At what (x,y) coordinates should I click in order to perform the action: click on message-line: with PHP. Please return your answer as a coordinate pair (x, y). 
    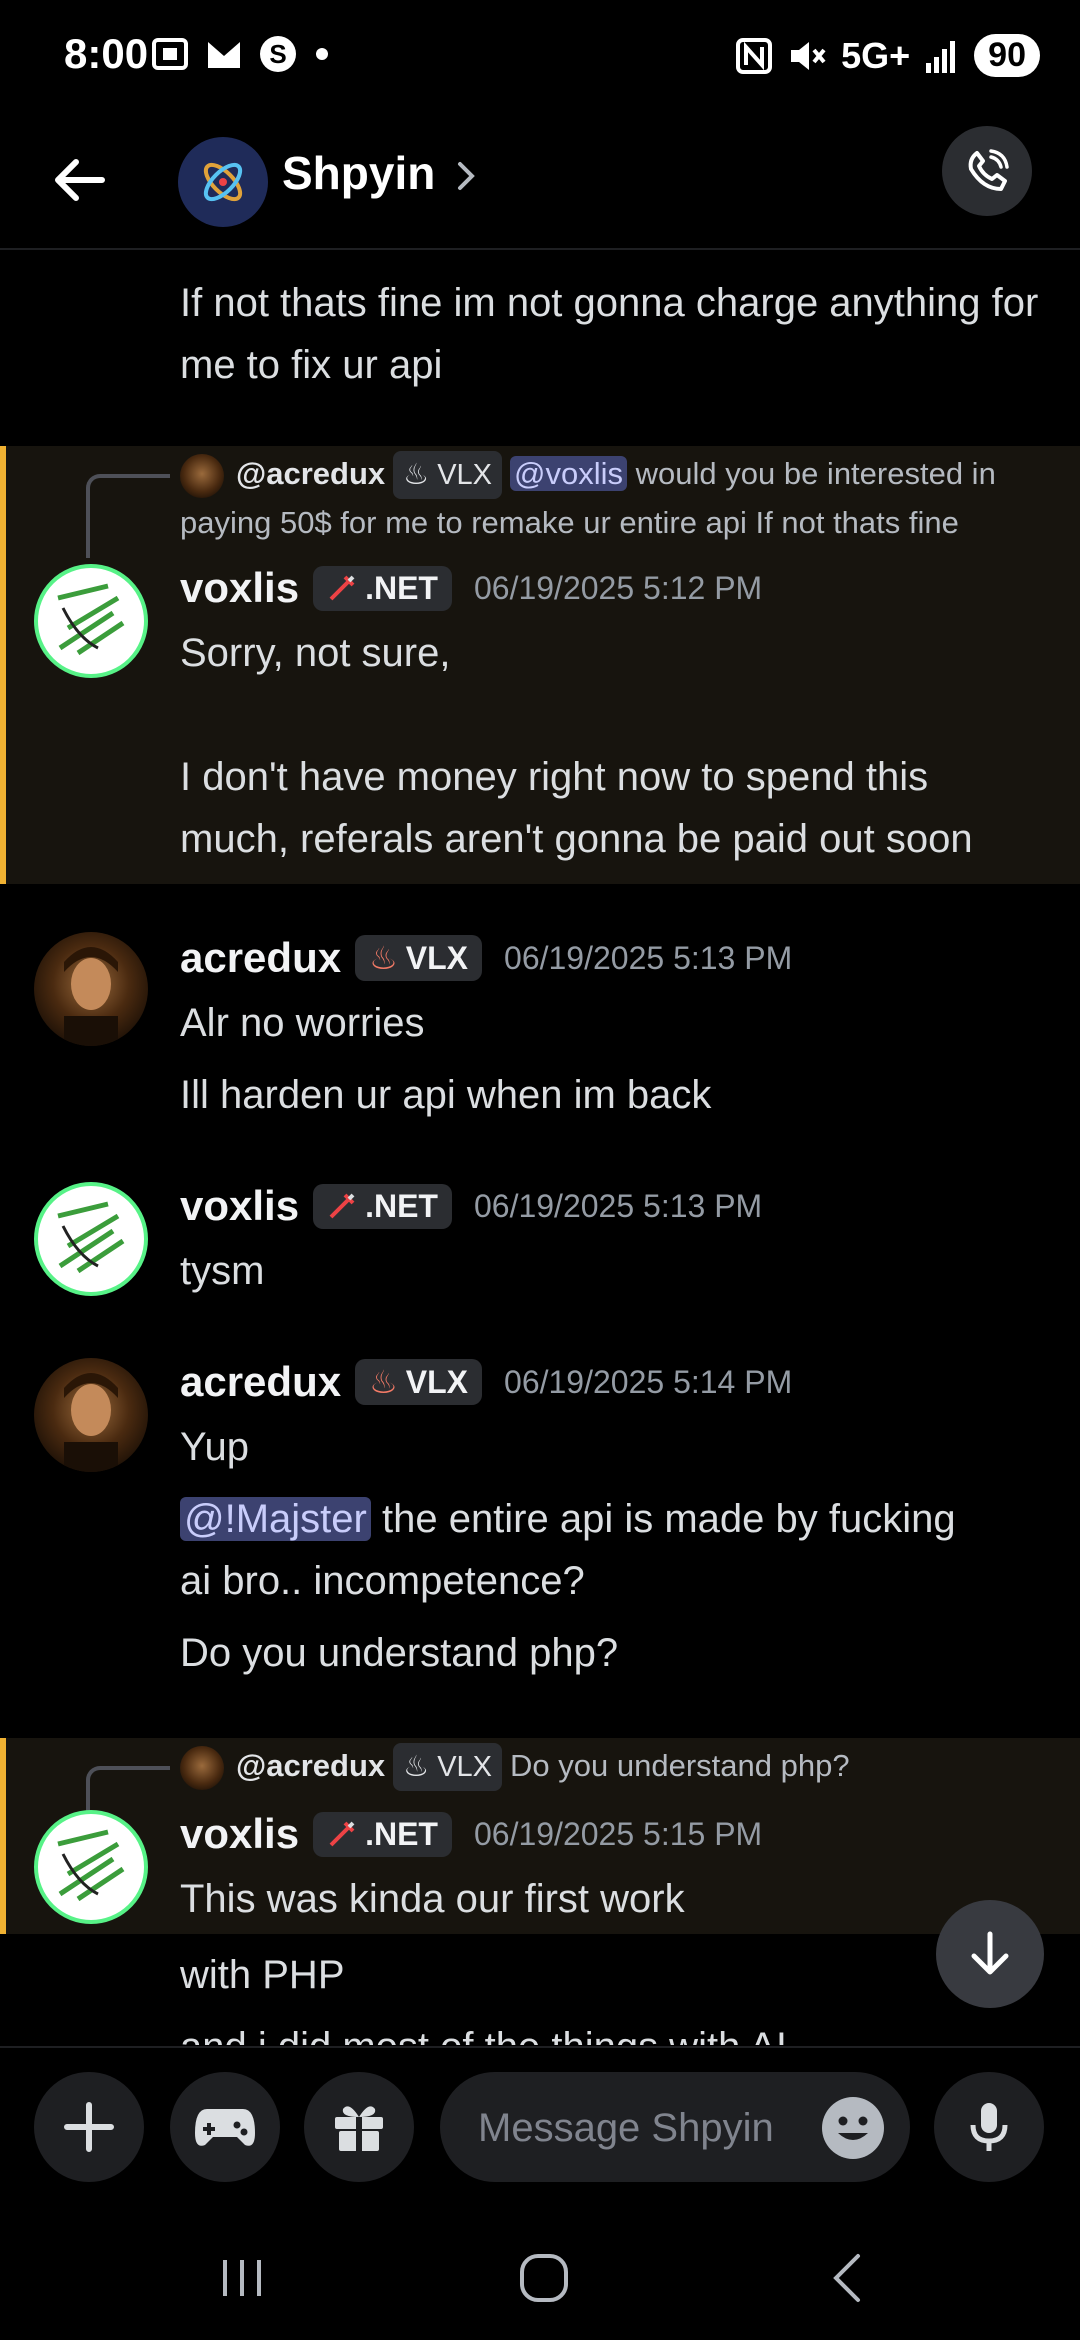
    Looking at the image, I should click on (262, 1975).